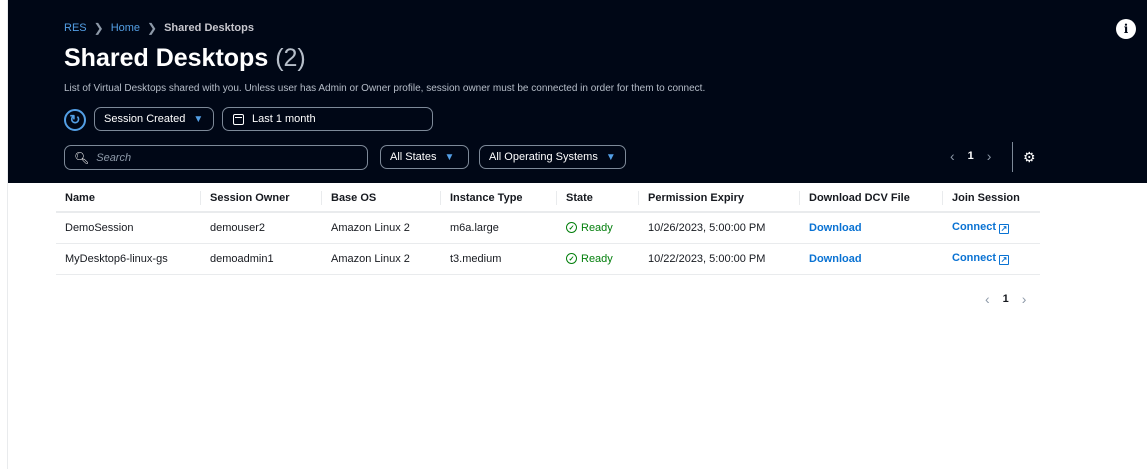 This screenshot has width=1147, height=469. I want to click on pagination-top: ‹ 1 ›, so click(970, 156).